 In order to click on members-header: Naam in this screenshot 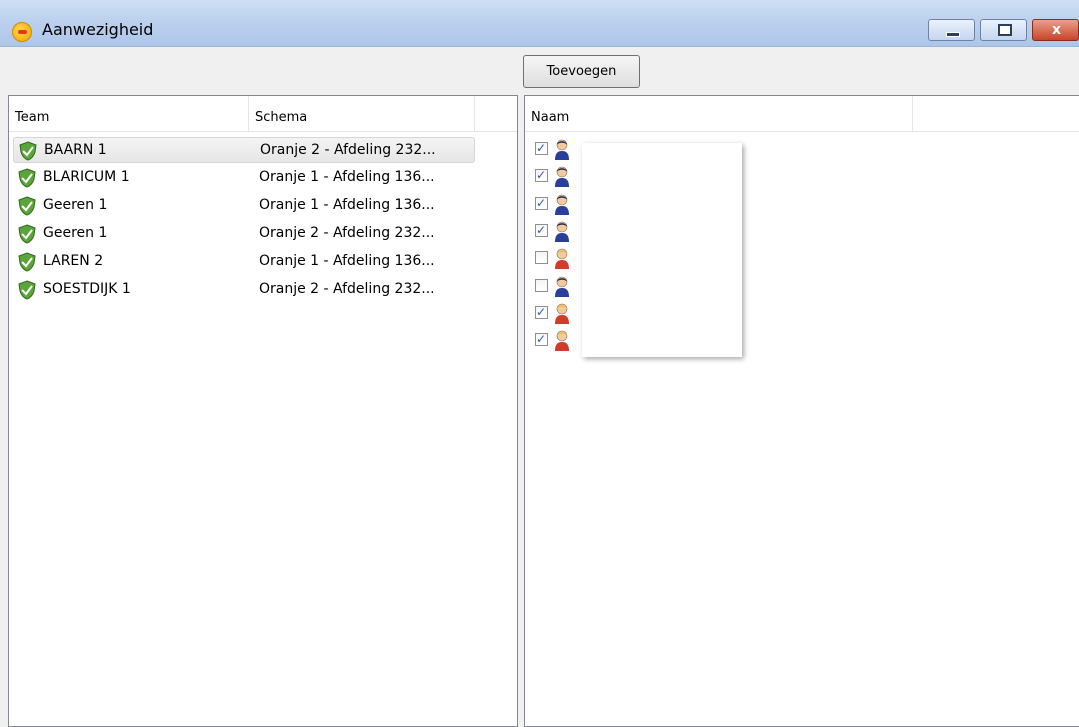, I will do `click(802, 114)`.